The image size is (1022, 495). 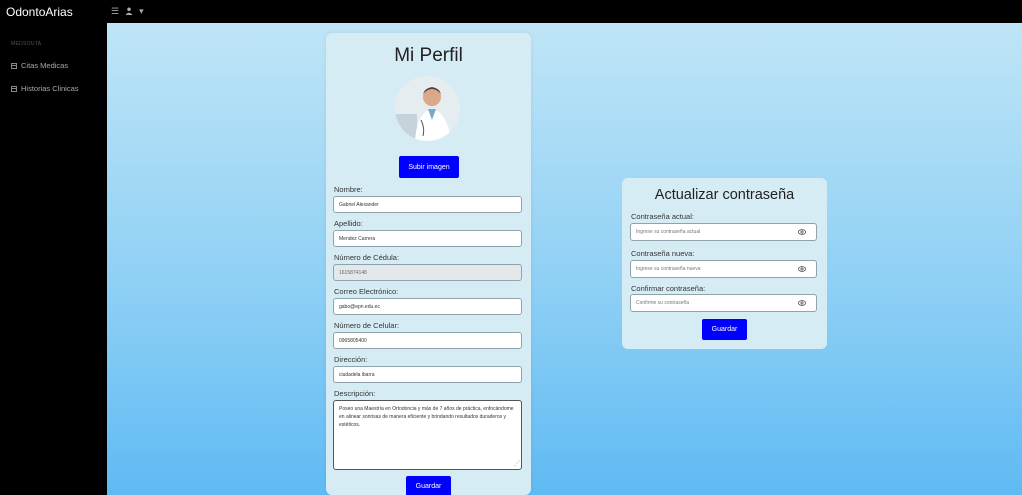 I want to click on celular-label: Número de Celular:, so click(x=367, y=325).